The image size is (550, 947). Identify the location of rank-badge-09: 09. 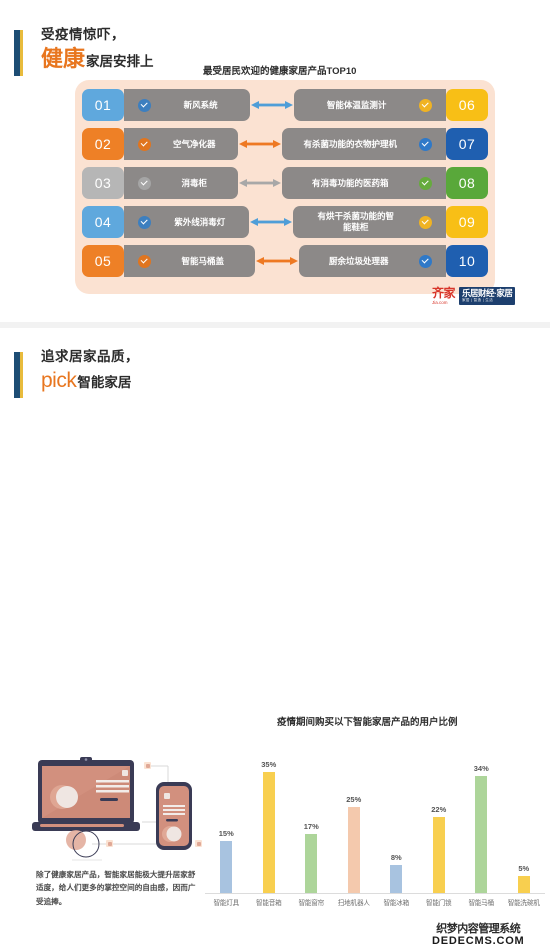
(467, 222).